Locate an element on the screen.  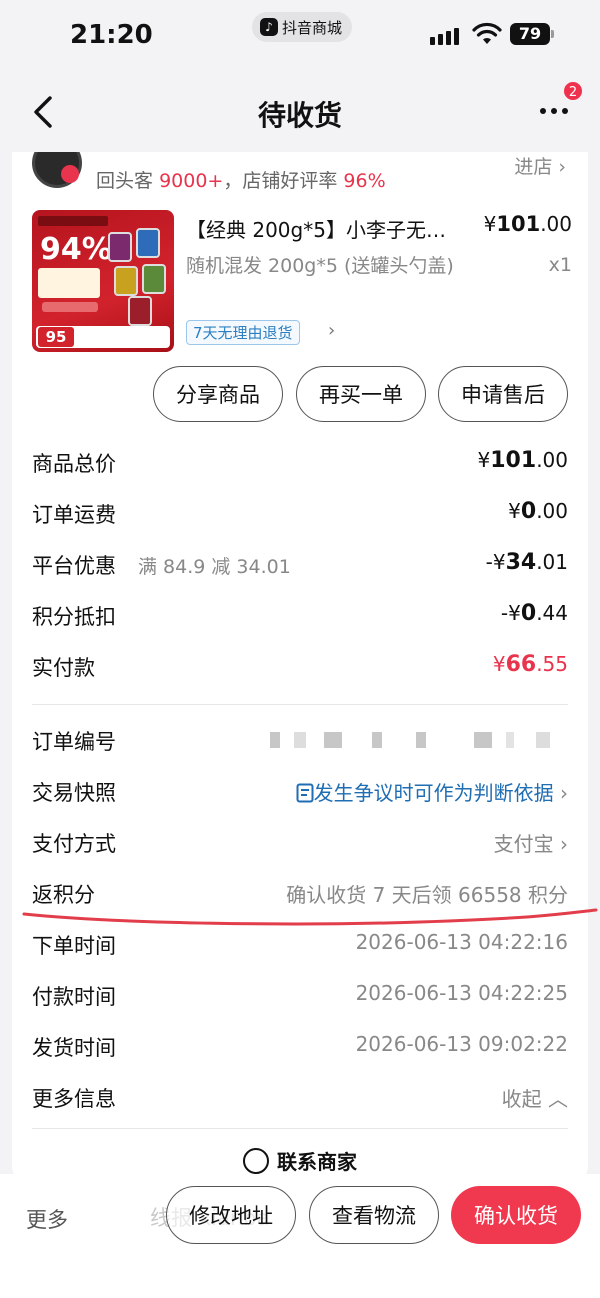
bottom-action-bar: 更多 线报 xianba 修改地址 查看物流 确认收货 is located at coordinates (300, 1236).